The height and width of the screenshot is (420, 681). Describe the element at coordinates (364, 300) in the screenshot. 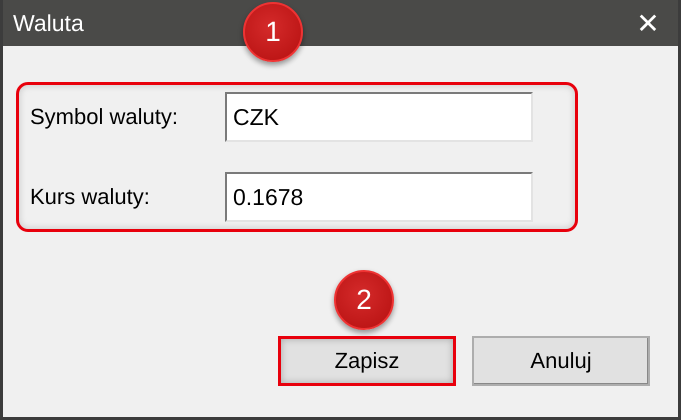

I see `callout-badge: 2` at that location.